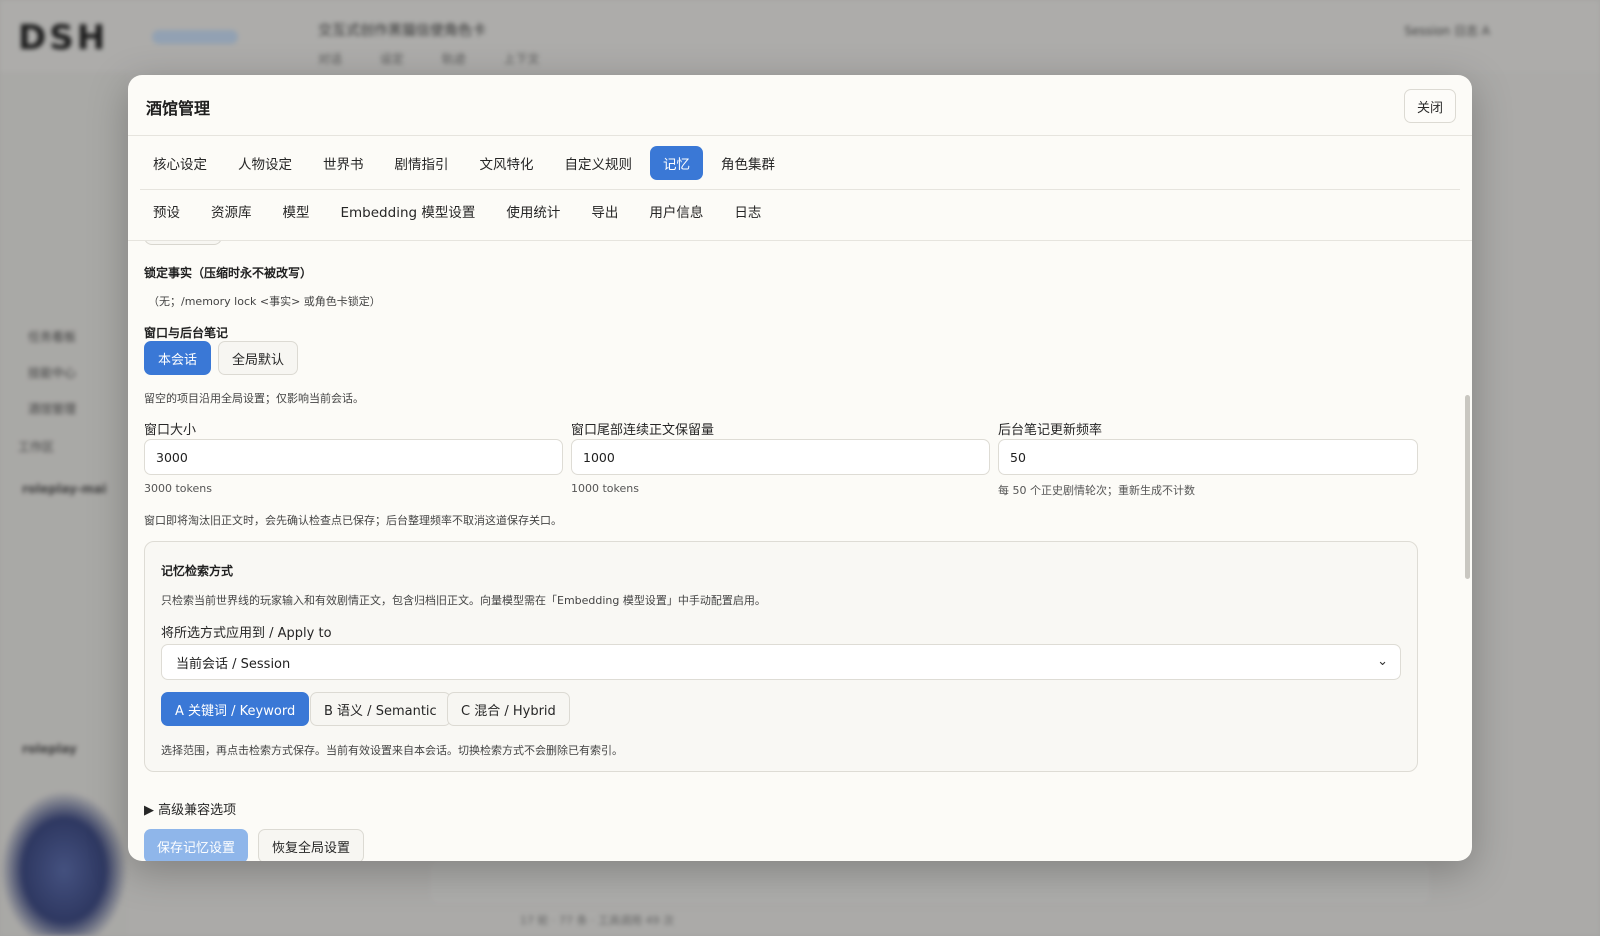 The width and height of the screenshot is (1600, 936). Describe the element at coordinates (178, 488) in the screenshot. I see `window-size-helper: 3000 tokens` at that location.